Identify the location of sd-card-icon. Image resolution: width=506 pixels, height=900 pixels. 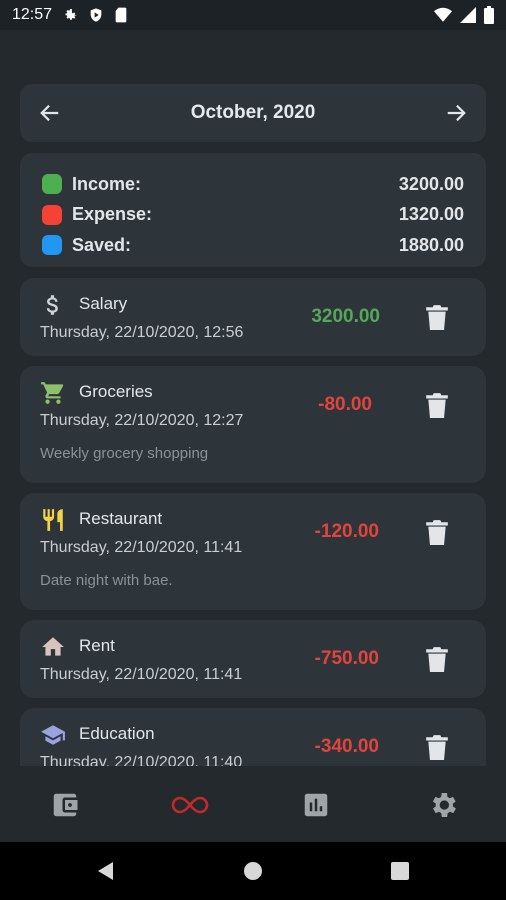
(121, 15).